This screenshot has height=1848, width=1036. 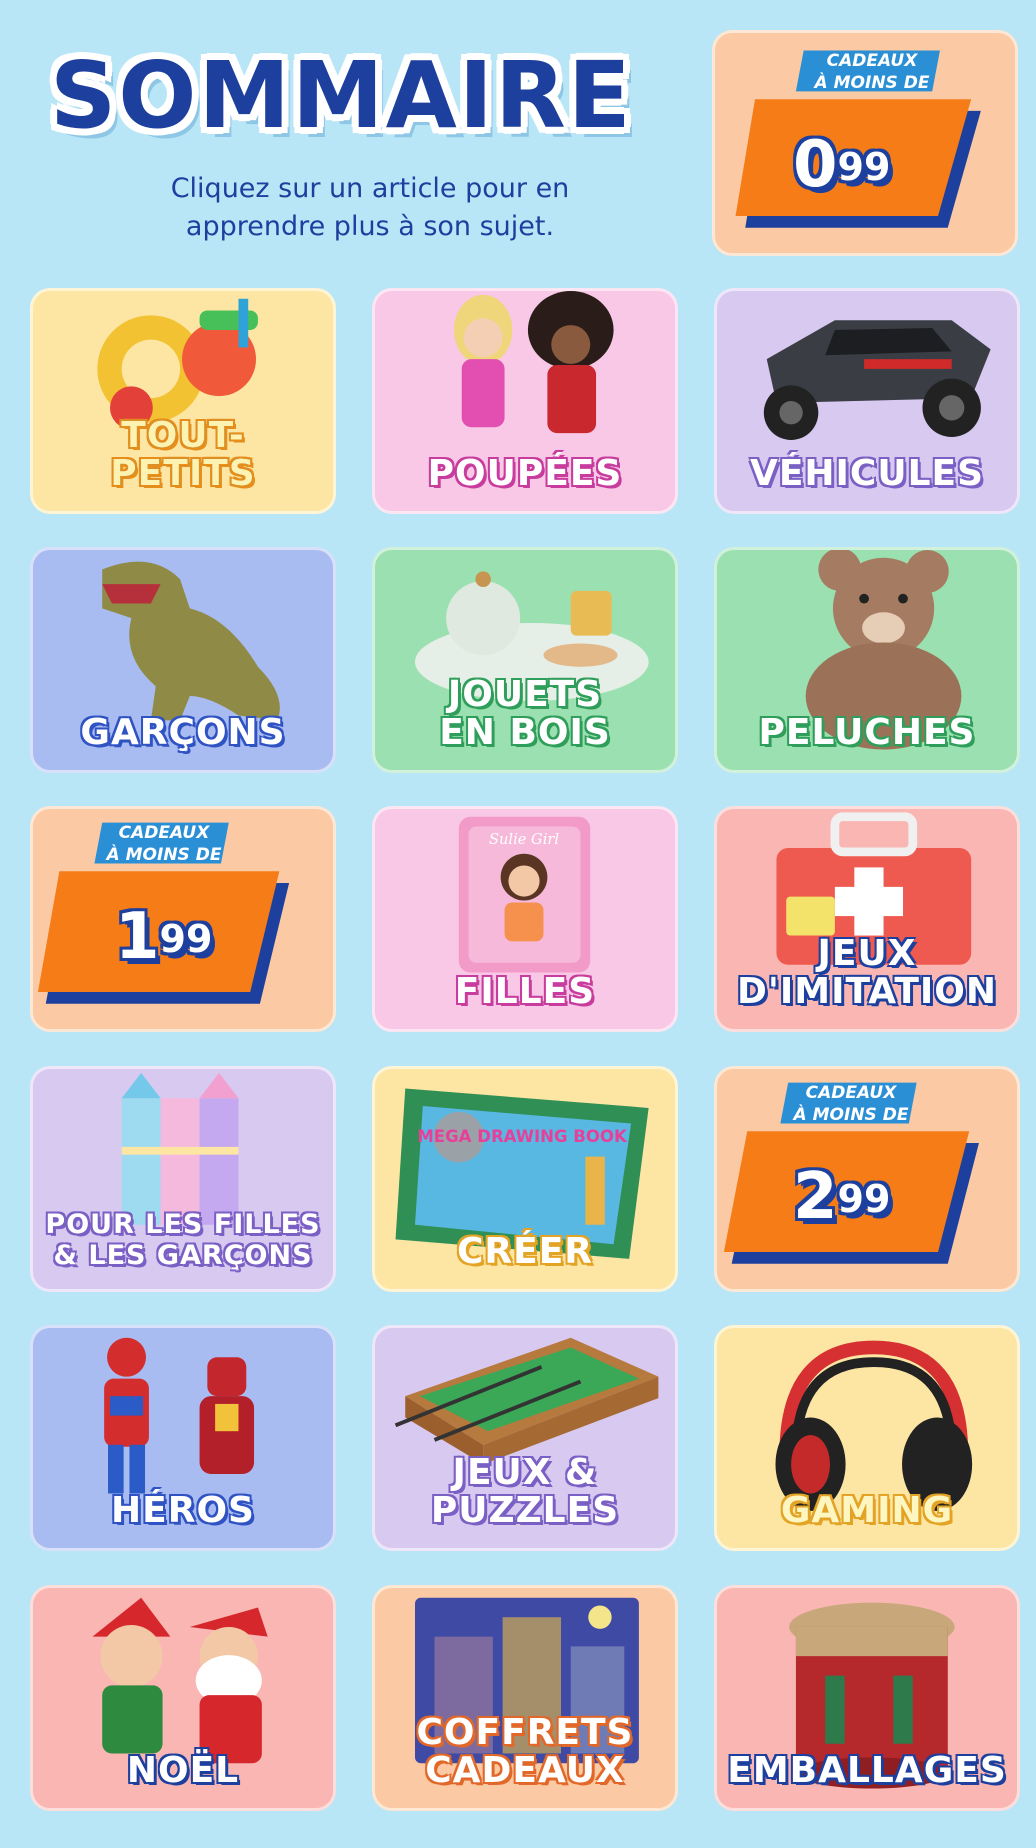 What do you see at coordinates (867, 1770) in the screenshot?
I see `tile-label: EMBALLAGES` at bounding box center [867, 1770].